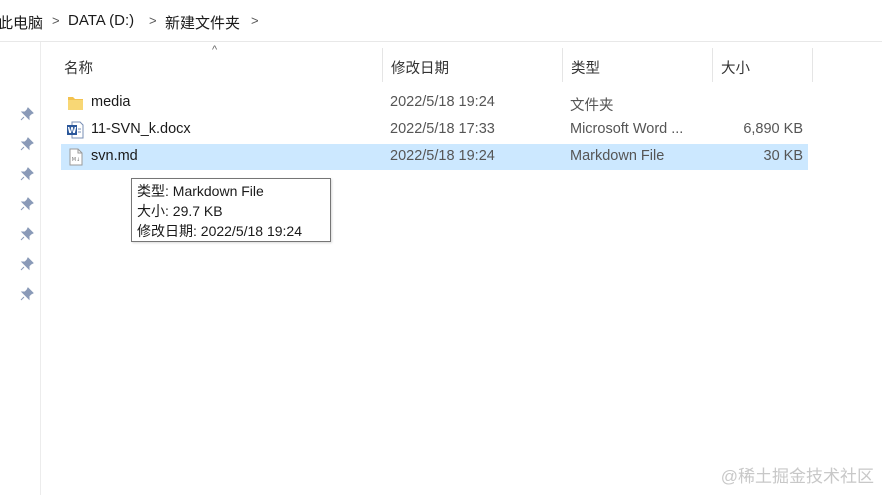 This screenshot has width=882, height=495. Describe the element at coordinates (219, 231) in the screenshot. I see `tooltip-date: 修改日期: 2022/5/18 19:24` at that location.